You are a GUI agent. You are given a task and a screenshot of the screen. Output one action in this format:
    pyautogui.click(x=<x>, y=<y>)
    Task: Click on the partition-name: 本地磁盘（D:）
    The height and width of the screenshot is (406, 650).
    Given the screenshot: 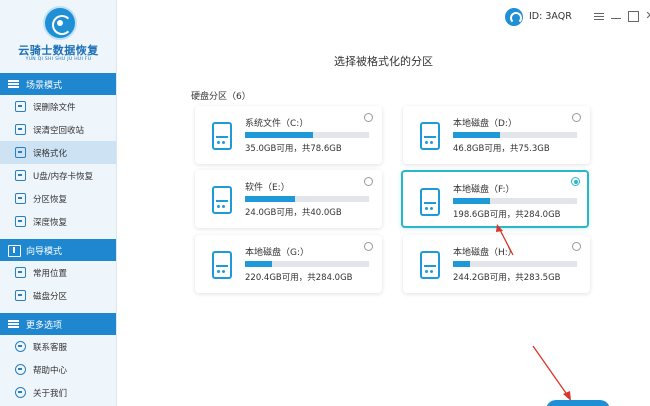 What is the action you would take?
    pyautogui.click(x=485, y=124)
    